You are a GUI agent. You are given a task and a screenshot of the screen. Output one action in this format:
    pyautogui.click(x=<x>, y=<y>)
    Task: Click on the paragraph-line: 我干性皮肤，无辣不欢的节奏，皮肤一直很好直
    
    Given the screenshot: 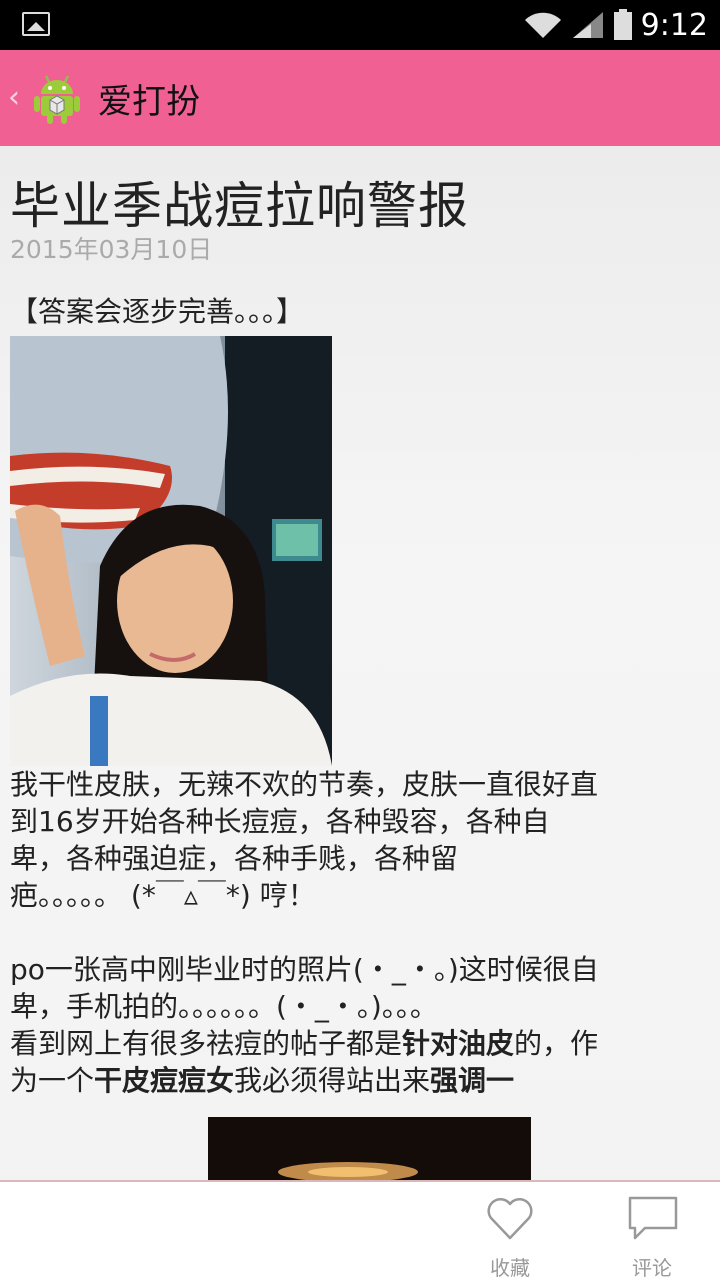 What is the action you would take?
    pyautogui.click(x=304, y=784)
    